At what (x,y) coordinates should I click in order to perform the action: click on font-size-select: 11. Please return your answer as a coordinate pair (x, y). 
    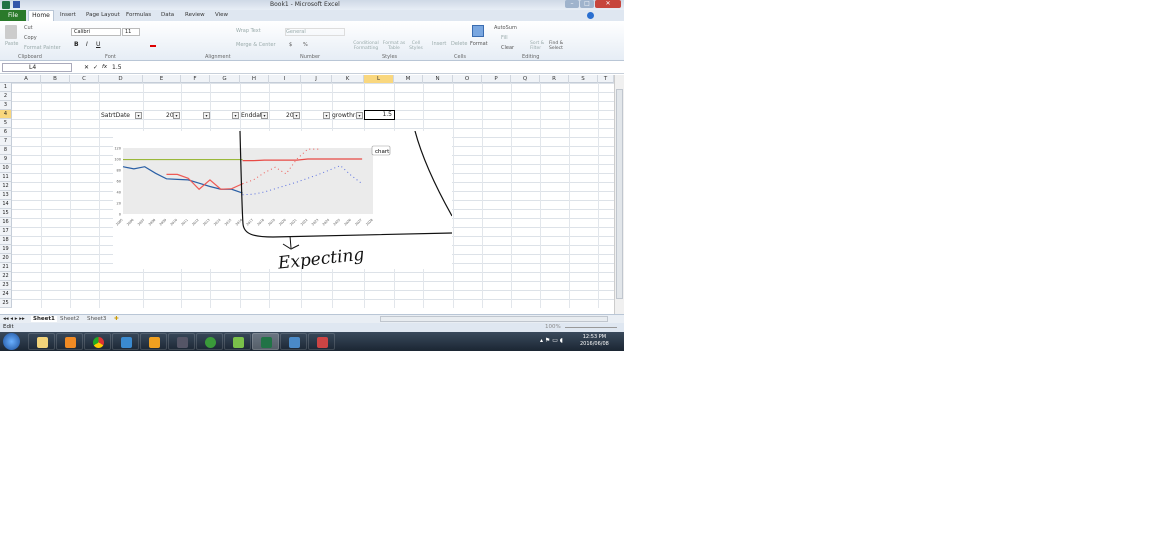
    Looking at the image, I should click on (131, 32).